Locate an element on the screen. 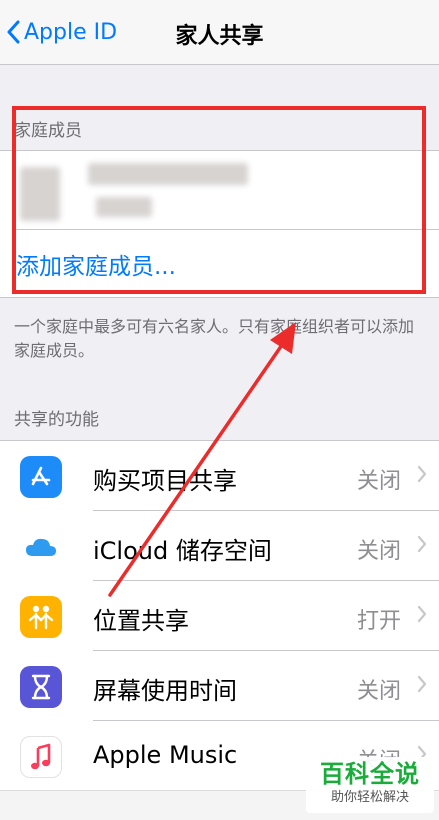  row-separator is located at coordinates (227, 229).